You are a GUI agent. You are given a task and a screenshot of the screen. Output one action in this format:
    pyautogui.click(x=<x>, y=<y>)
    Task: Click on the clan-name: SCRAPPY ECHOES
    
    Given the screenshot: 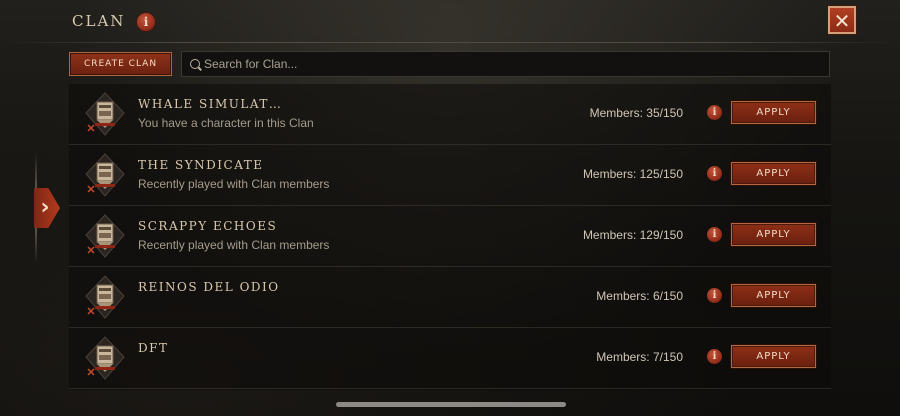 What is the action you would take?
    pyautogui.click(x=208, y=226)
    